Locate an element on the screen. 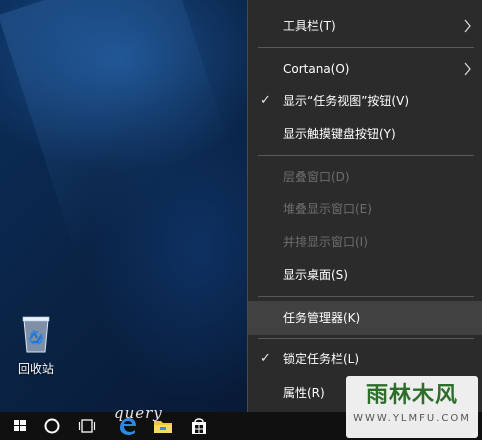  recycle-bin-icon is located at coordinates (36, 334).